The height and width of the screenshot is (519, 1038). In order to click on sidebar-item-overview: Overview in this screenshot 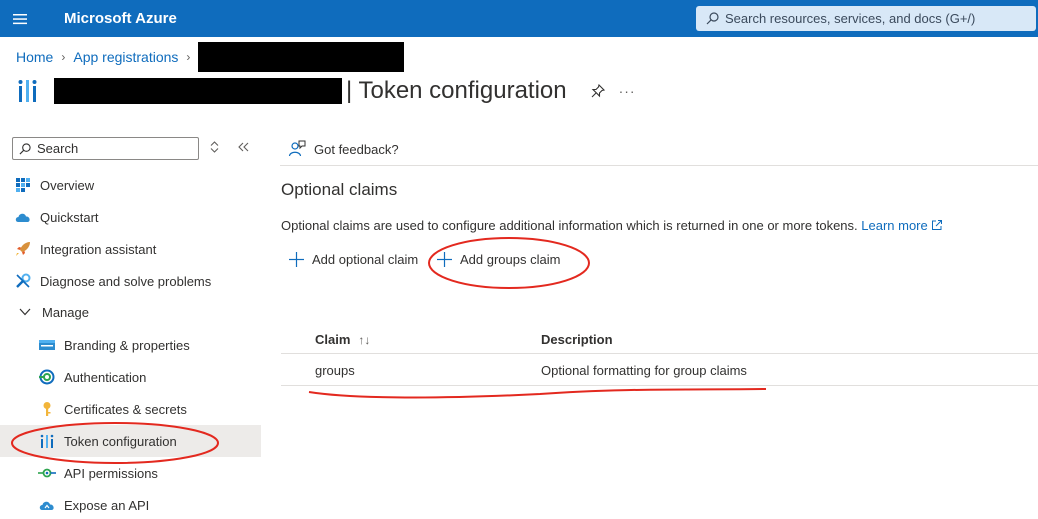, I will do `click(130, 185)`.